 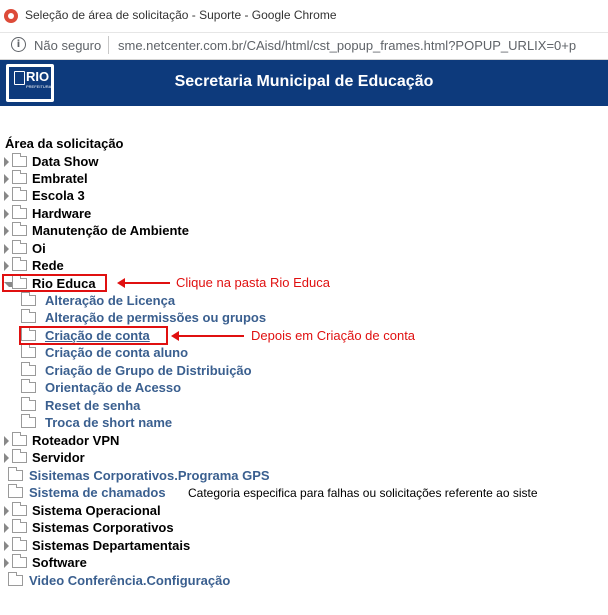 What do you see at coordinates (64, 143) in the screenshot?
I see `tree-heading: Área da solicitação` at bounding box center [64, 143].